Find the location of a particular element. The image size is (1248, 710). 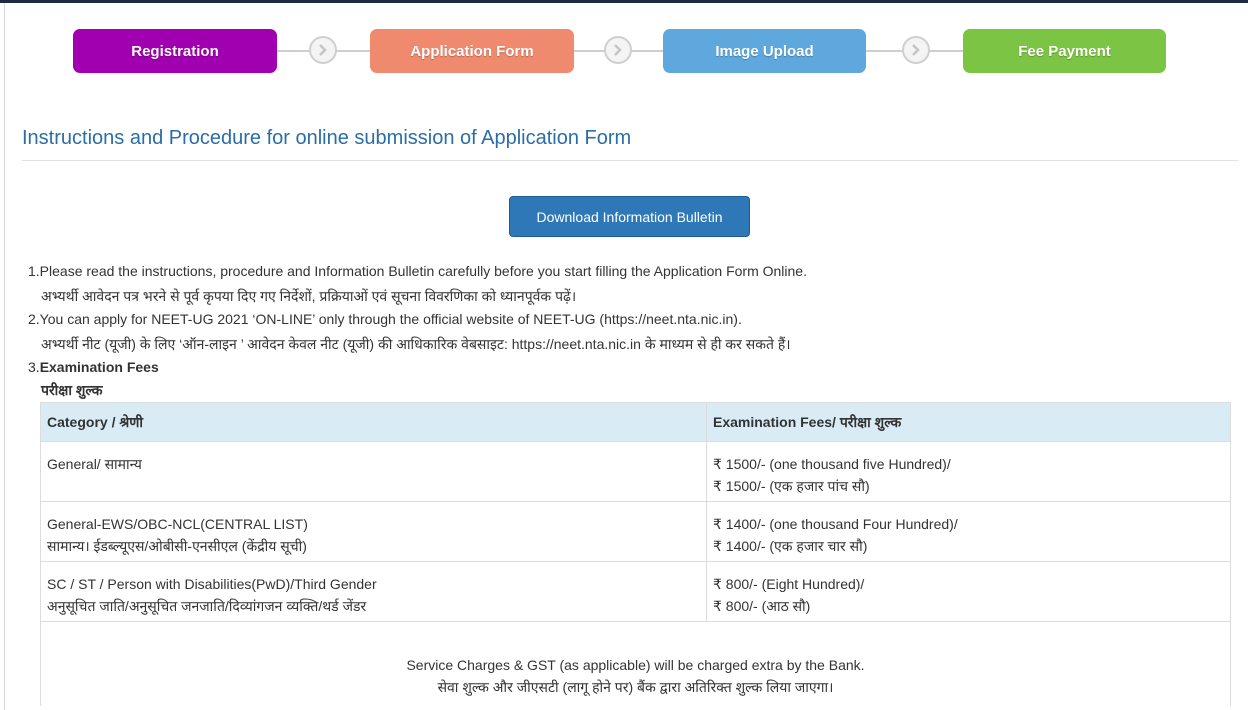

step-label: Image Upload is located at coordinates (764, 51).